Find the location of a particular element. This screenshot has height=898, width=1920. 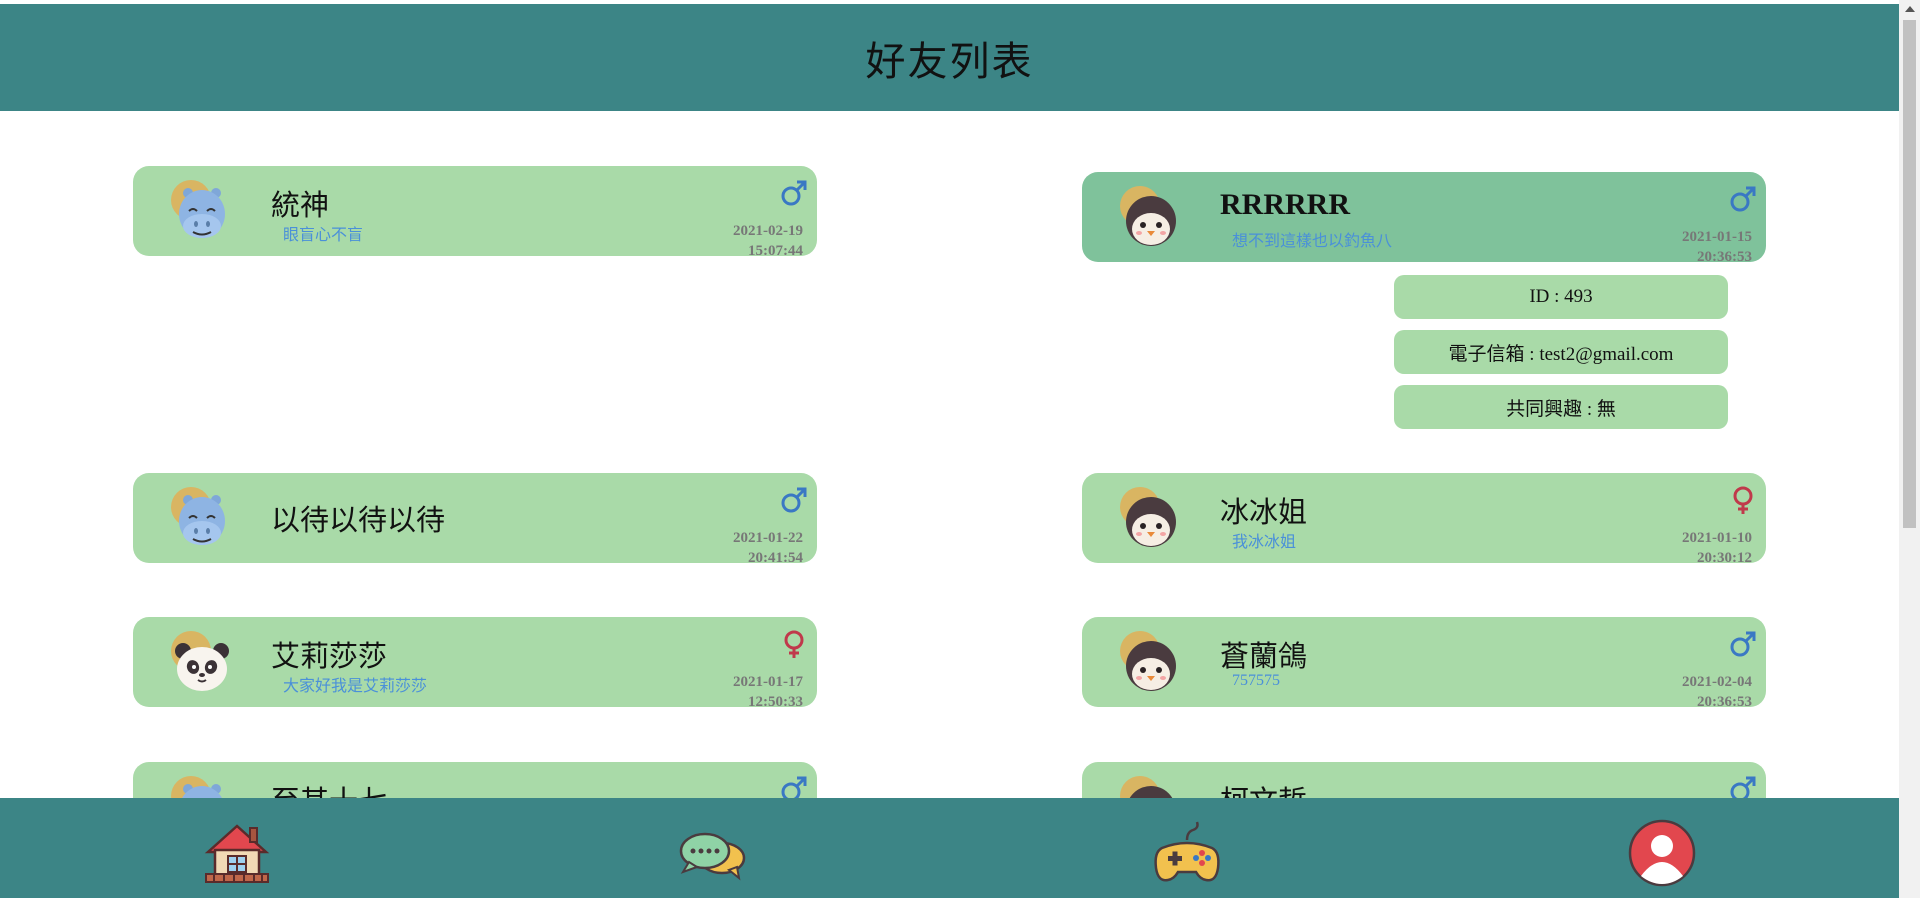

user-avatar-icon is located at coordinates (1662, 853).